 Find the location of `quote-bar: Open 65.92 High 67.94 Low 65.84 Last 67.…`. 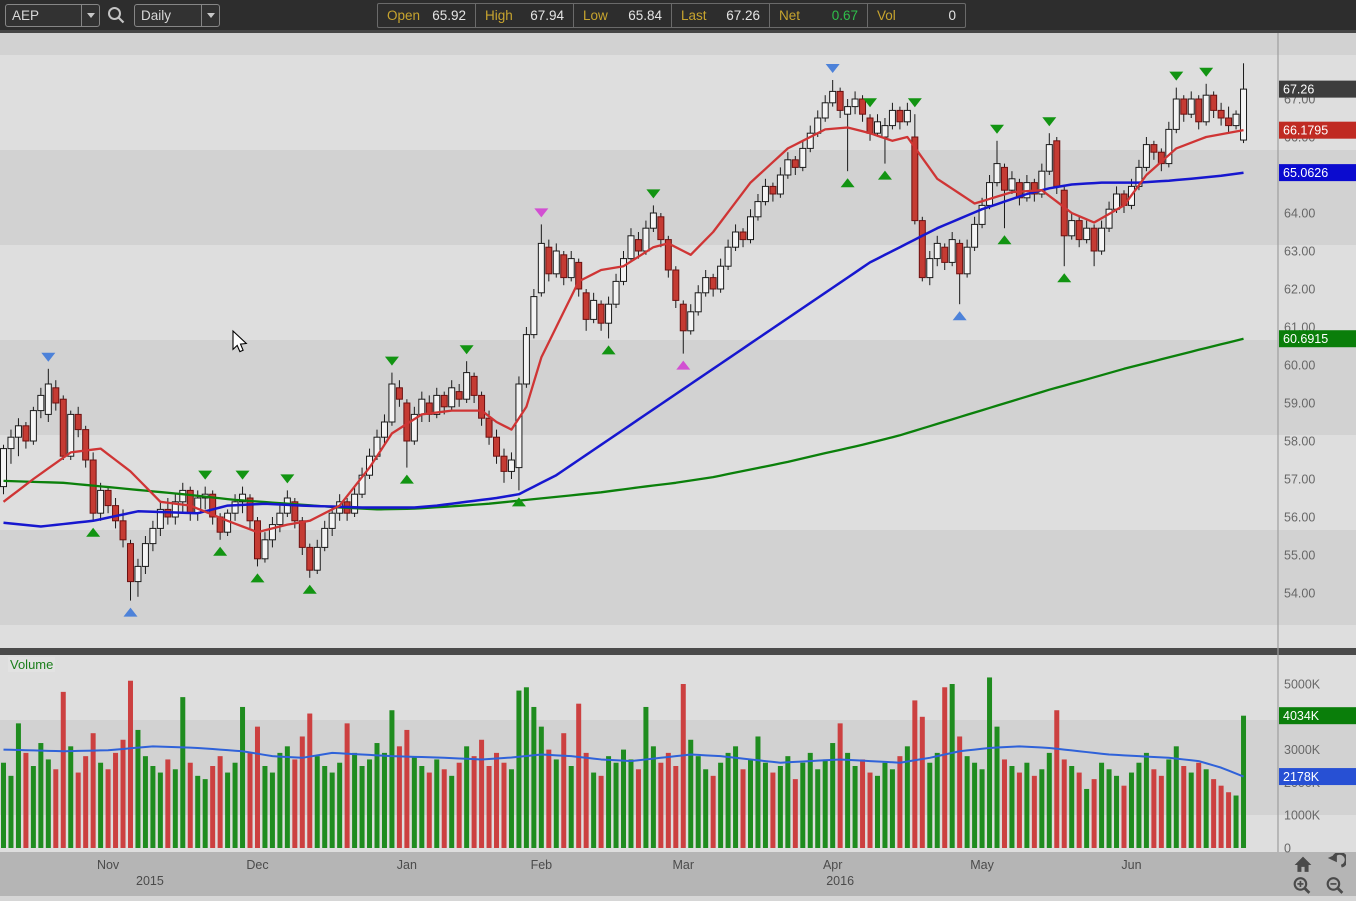

quote-bar: Open 65.92 High 67.94 Low 65.84 Last 67.… is located at coordinates (671, 15).